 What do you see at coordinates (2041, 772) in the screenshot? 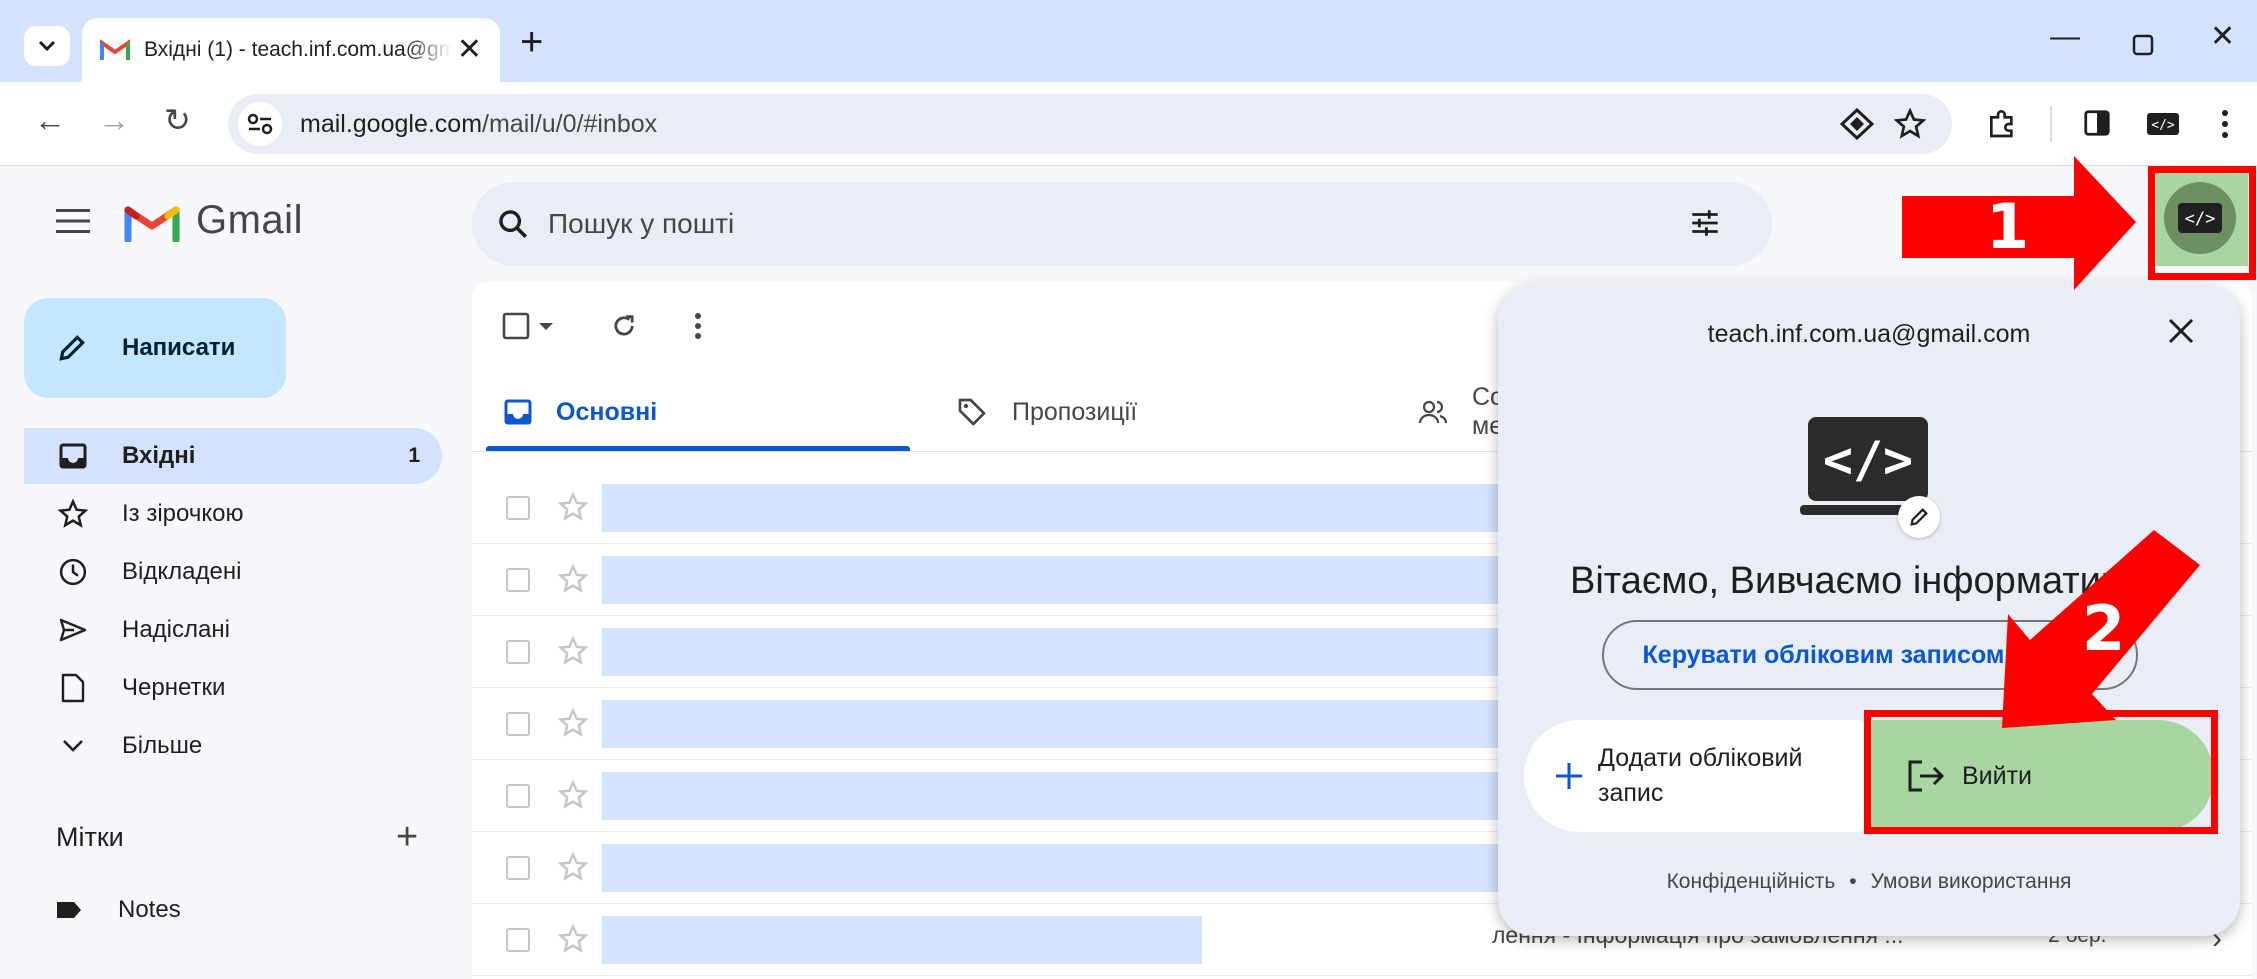
I see `highlight-sign-out` at bounding box center [2041, 772].